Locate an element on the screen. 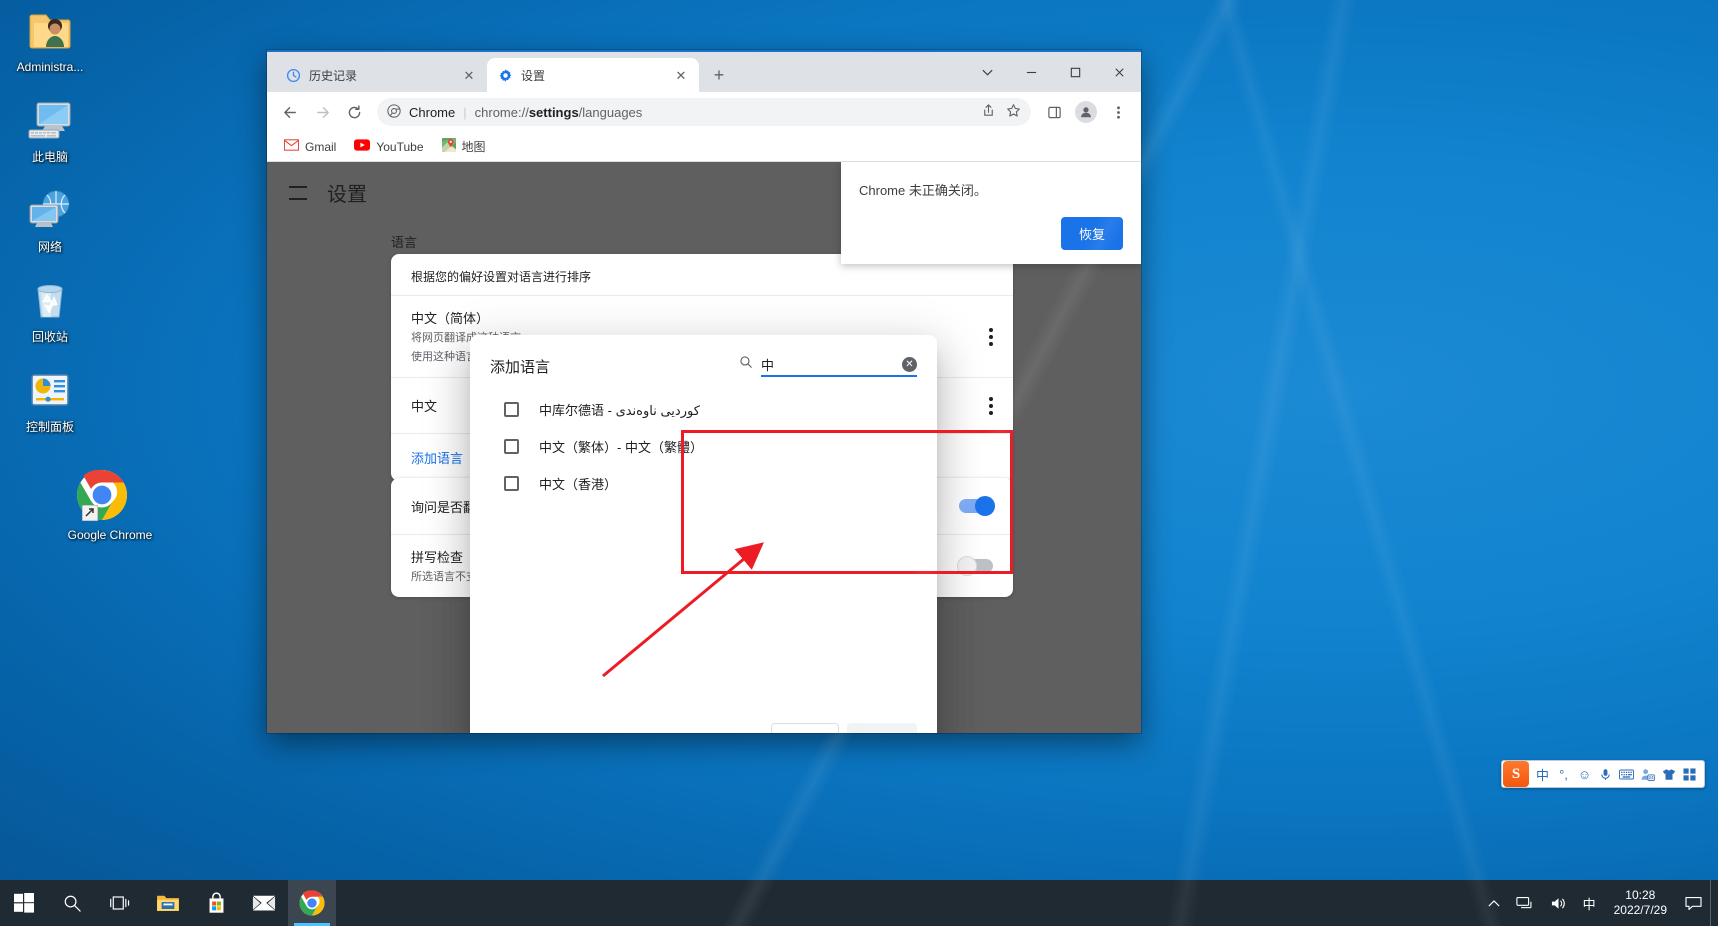 Image resolution: width=1718 pixels, height=926 pixels. show-desktop-button is located at coordinates (1714, 903).